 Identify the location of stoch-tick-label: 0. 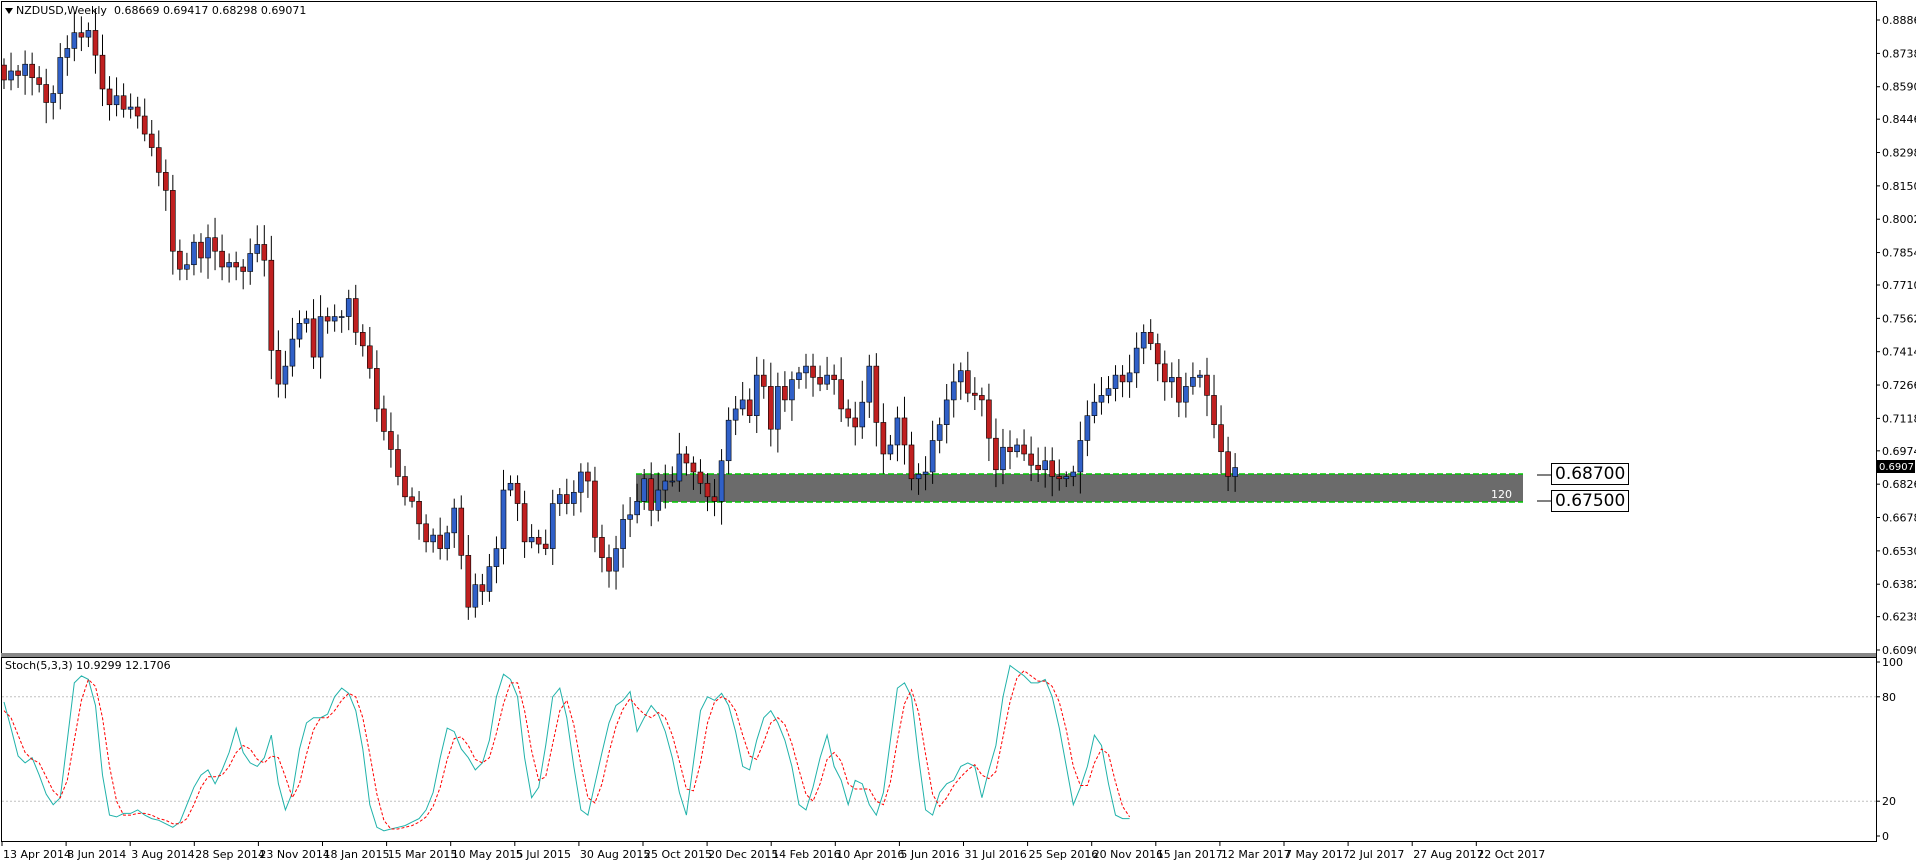
(1885, 836).